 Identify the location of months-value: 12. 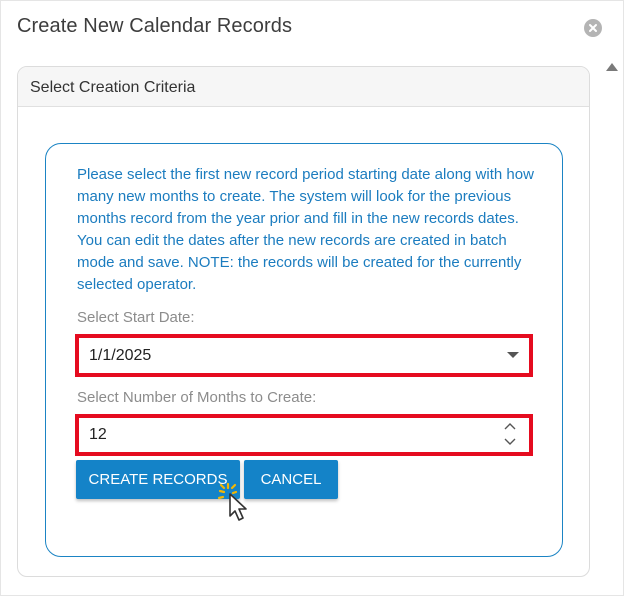
(98, 434).